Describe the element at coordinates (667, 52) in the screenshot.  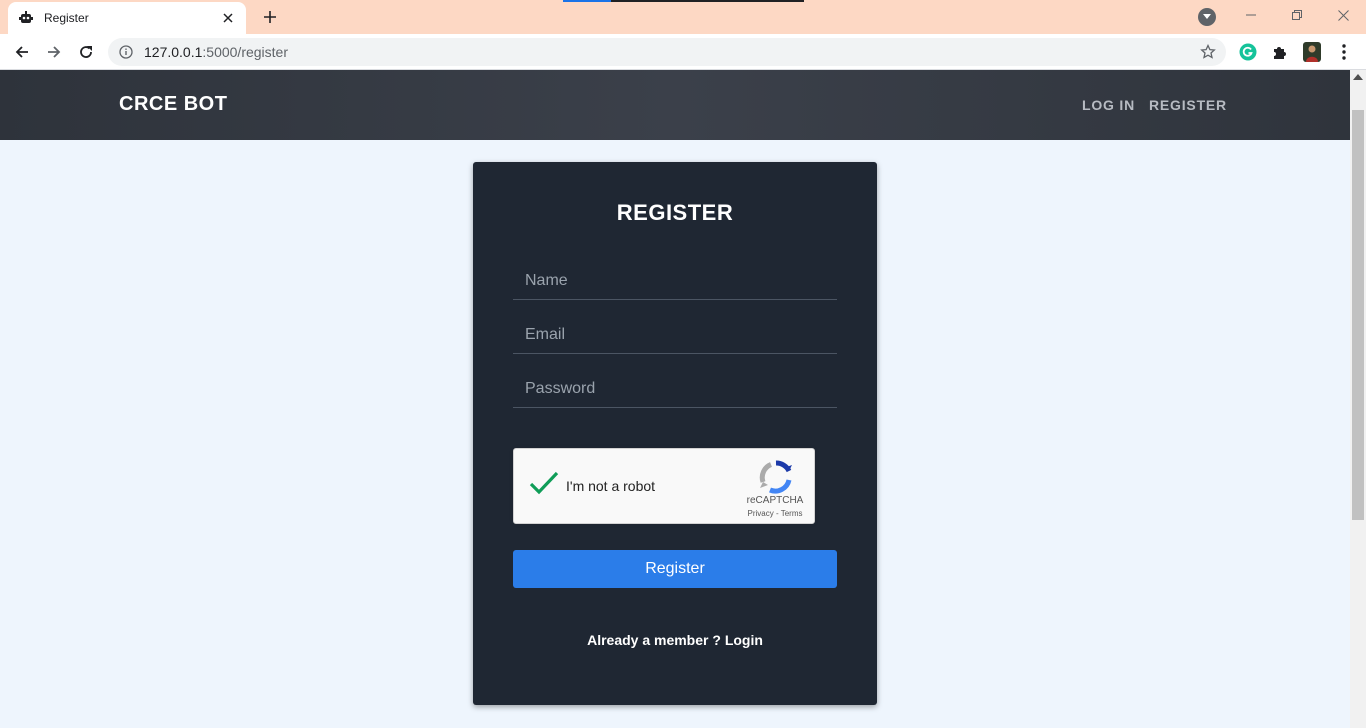
I see `address-bar: 127.0.0.1:5000/register` at that location.